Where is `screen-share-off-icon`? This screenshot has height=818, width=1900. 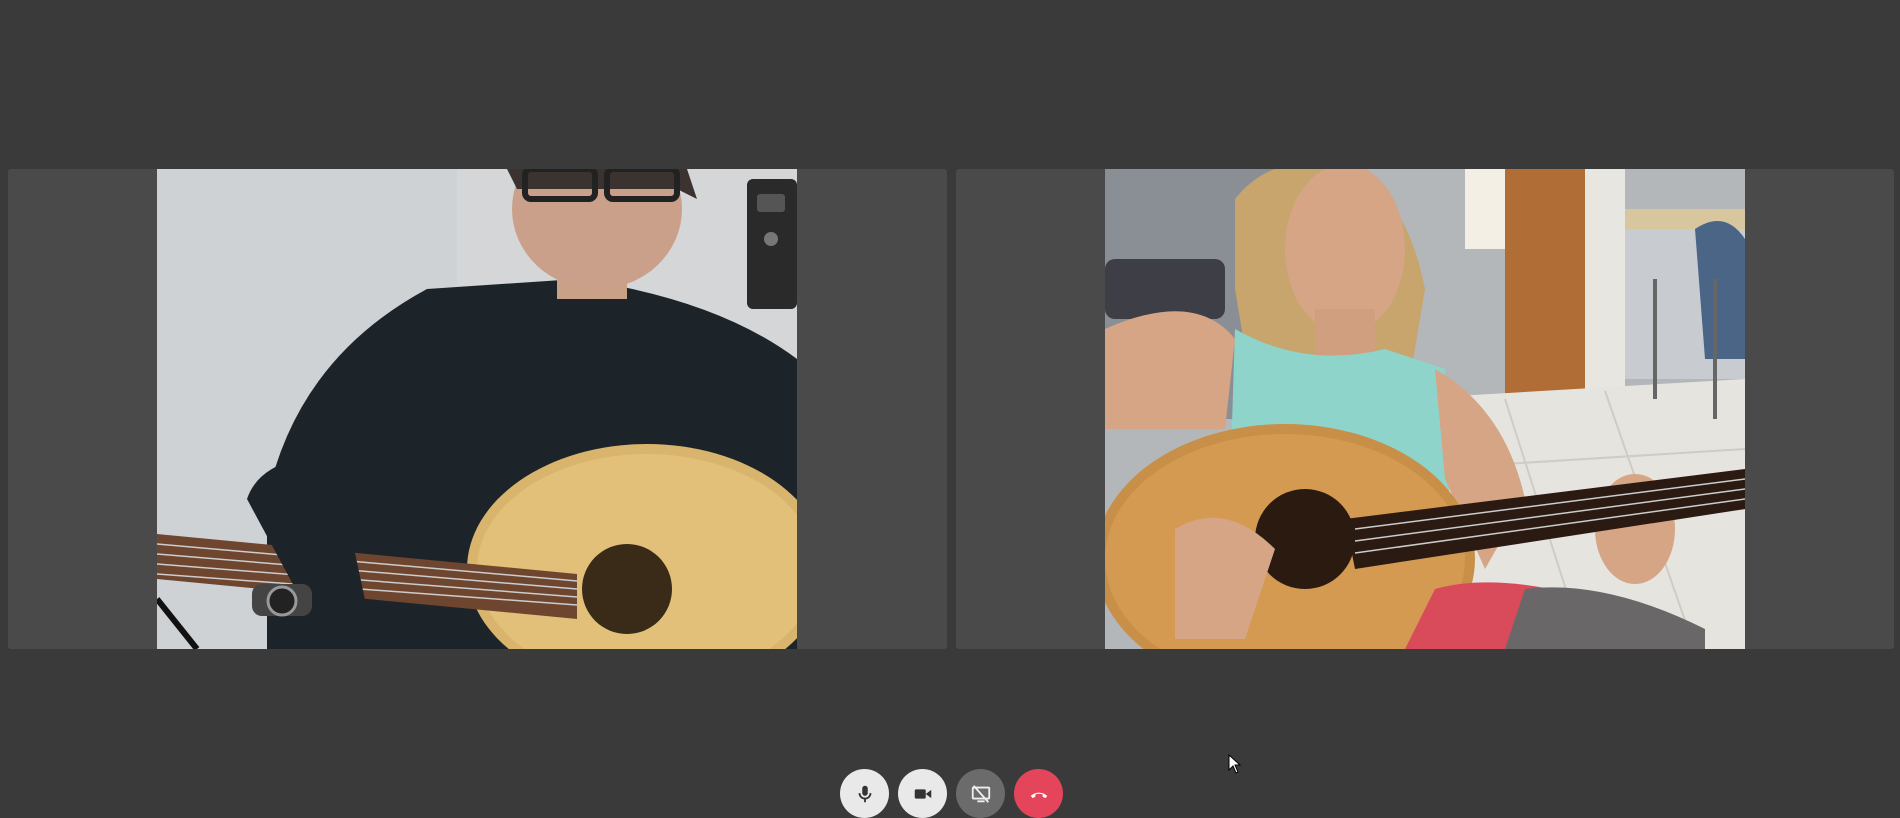
screen-share-off-icon is located at coordinates (980, 793).